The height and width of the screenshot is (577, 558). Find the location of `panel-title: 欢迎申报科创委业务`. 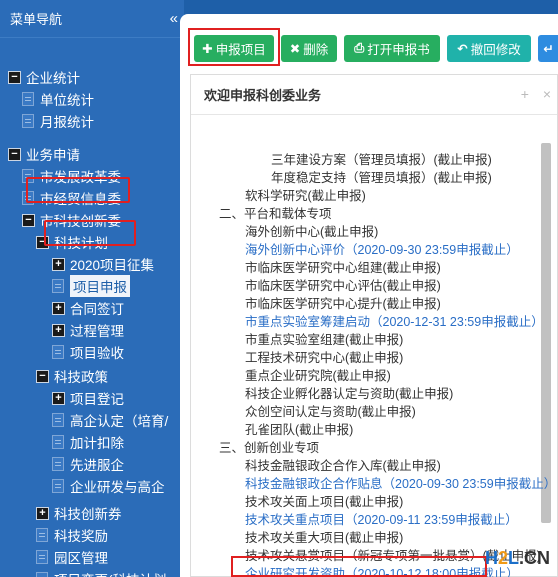

panel-title: 欢迎申报科创委业务 is located at coordinates (374, 95).